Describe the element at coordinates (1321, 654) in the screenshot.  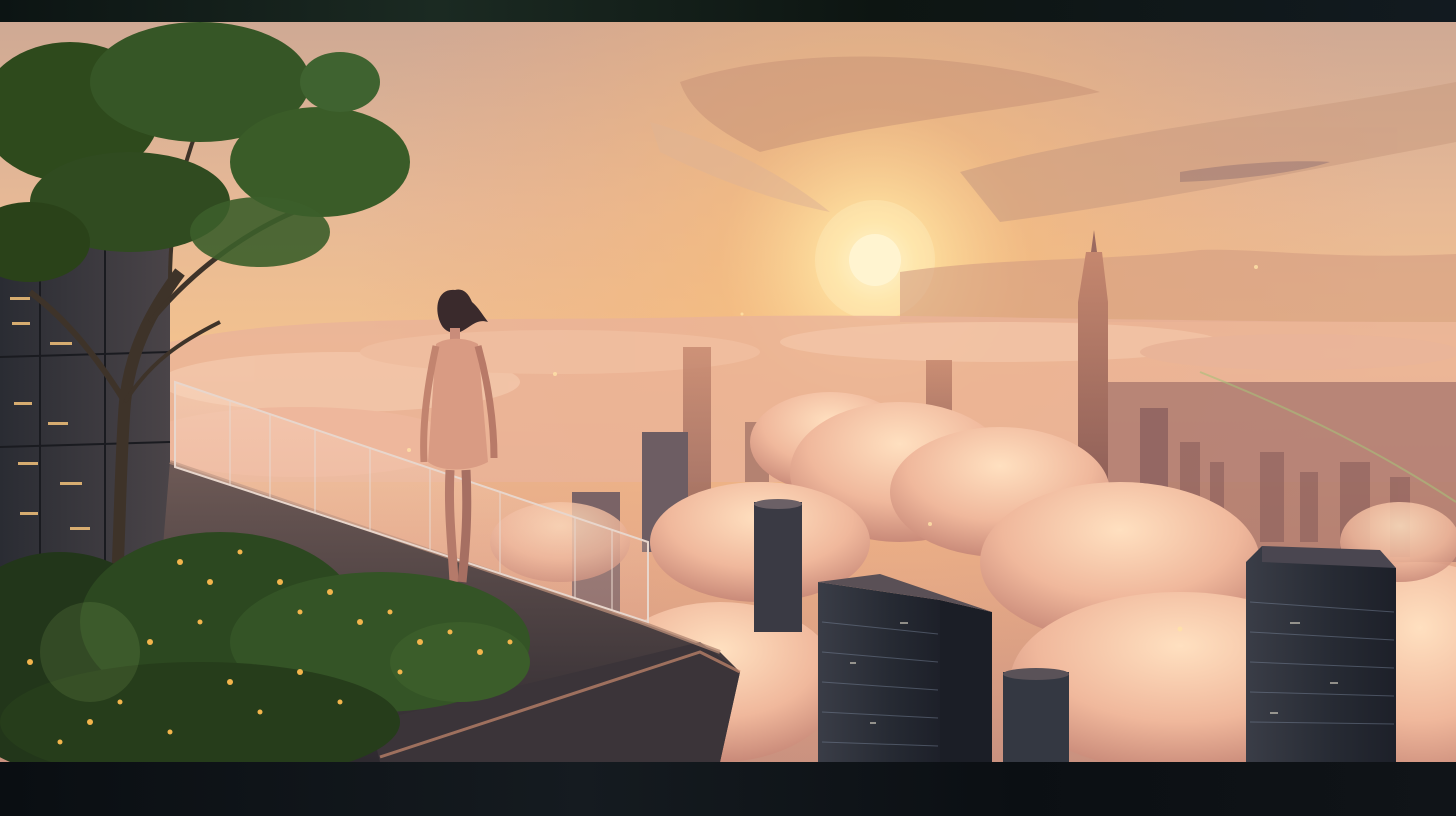
I see `right-office-tower` at that location.